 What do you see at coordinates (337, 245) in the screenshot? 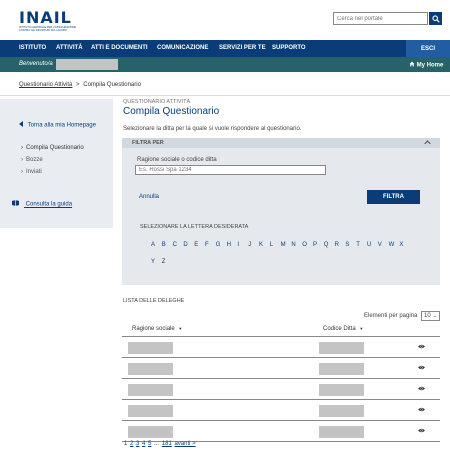
I see `letter-r: R` at bounding box center [337, 245].